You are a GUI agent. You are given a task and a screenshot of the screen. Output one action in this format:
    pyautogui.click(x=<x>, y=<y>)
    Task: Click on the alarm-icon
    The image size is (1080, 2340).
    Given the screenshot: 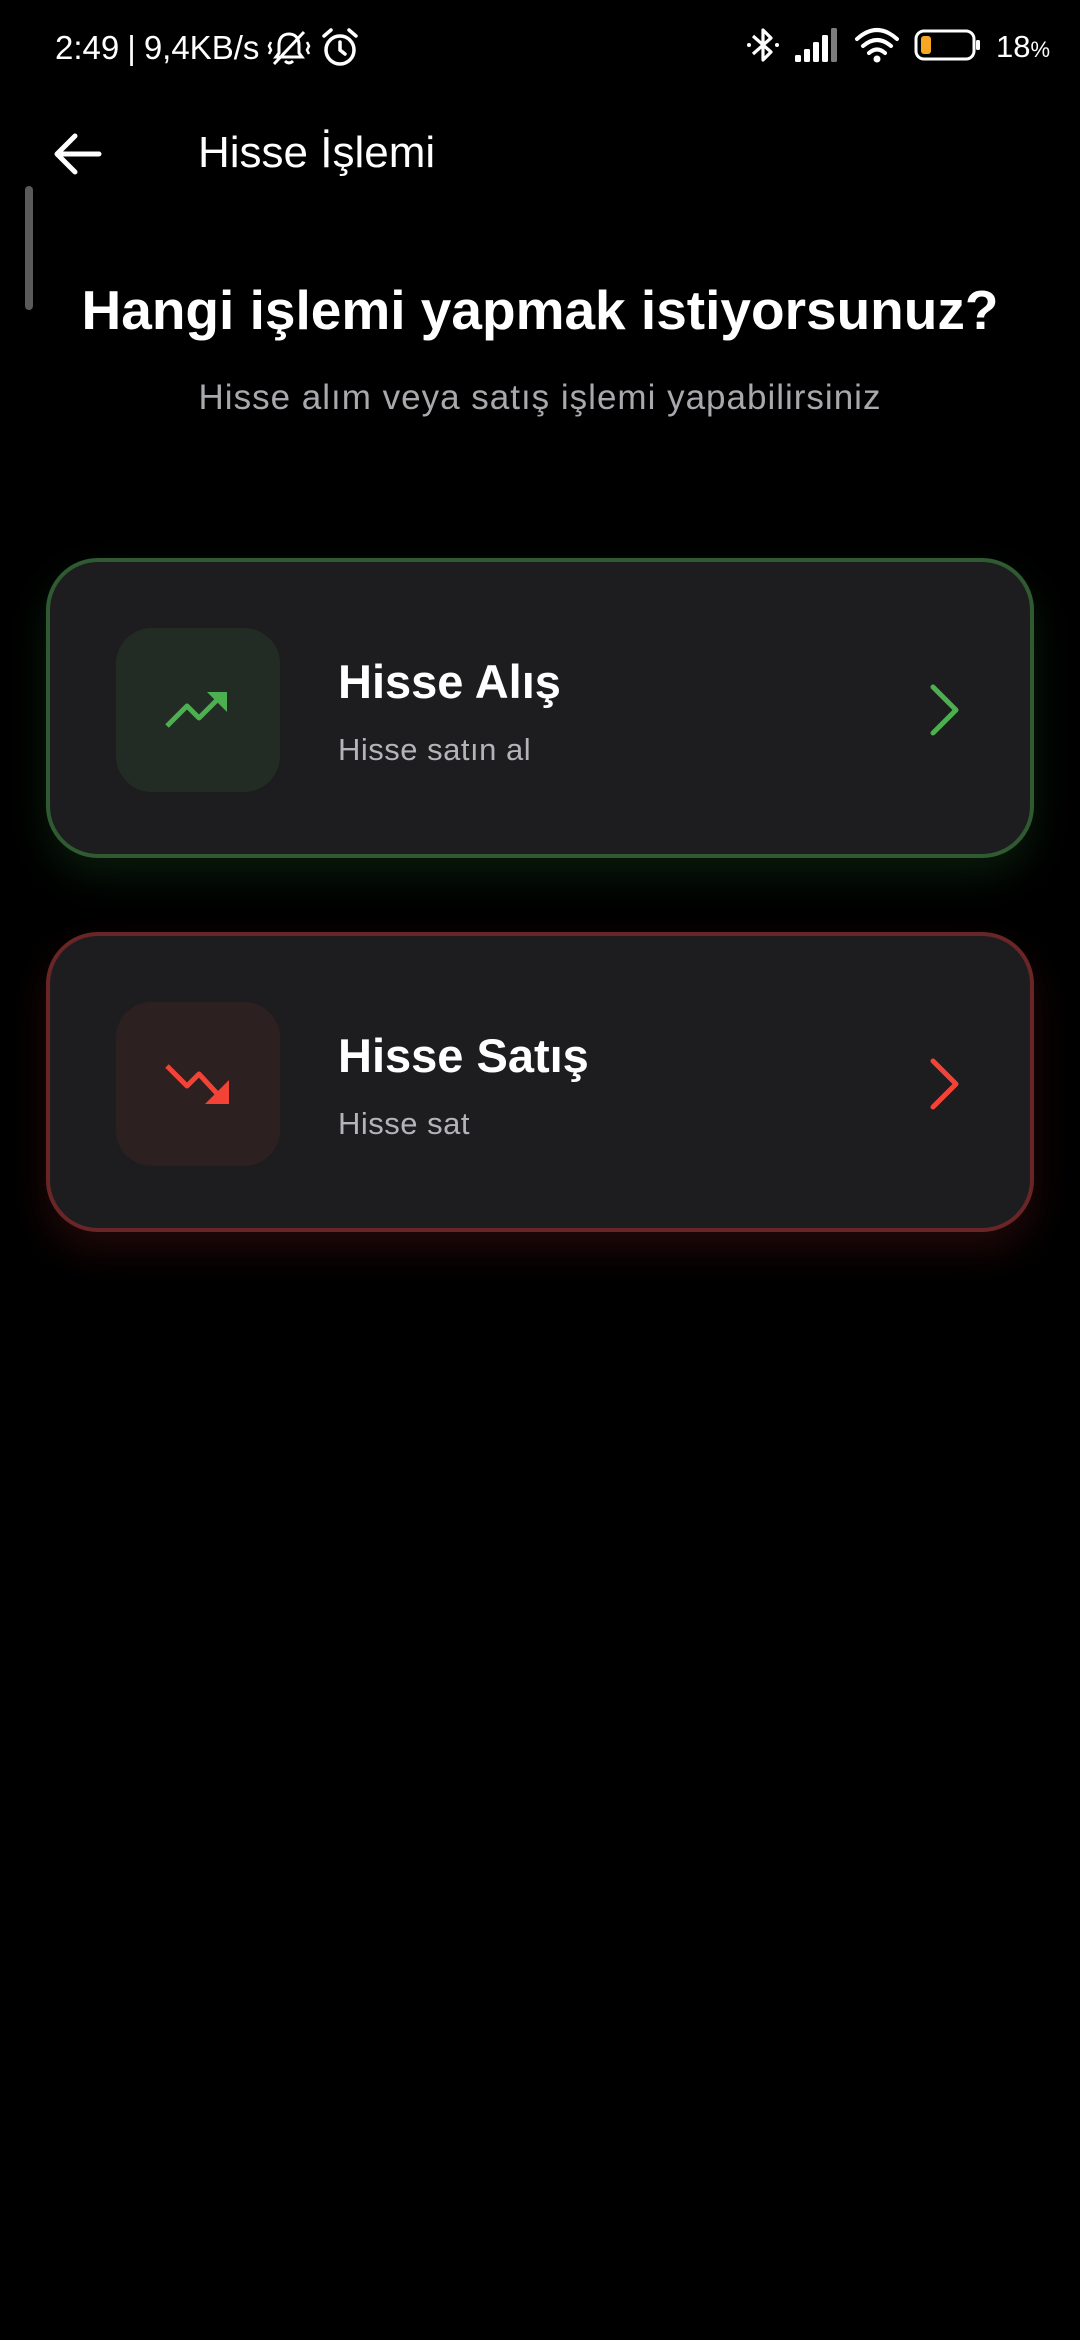 What is the action you would take?
    pyautogui.click(x=340, y=48)
    